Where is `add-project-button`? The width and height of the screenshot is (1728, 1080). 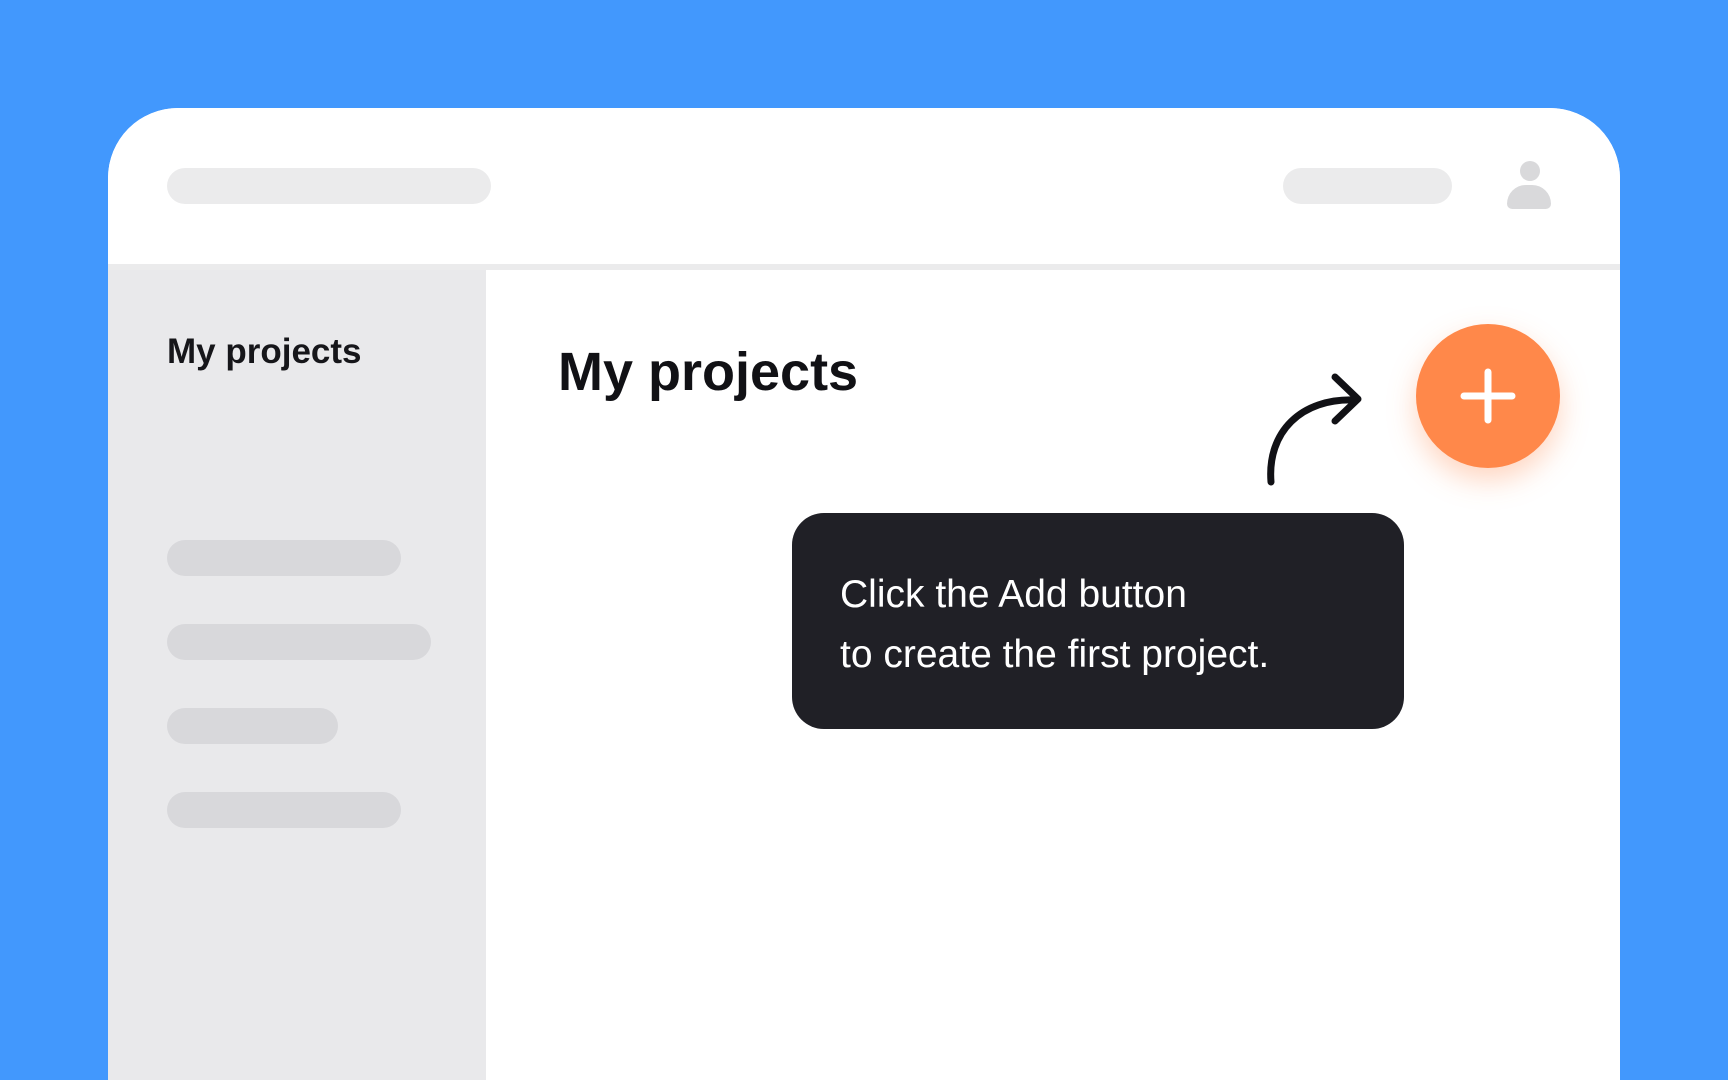 add-project-button is located at coordinates (1488, 396).